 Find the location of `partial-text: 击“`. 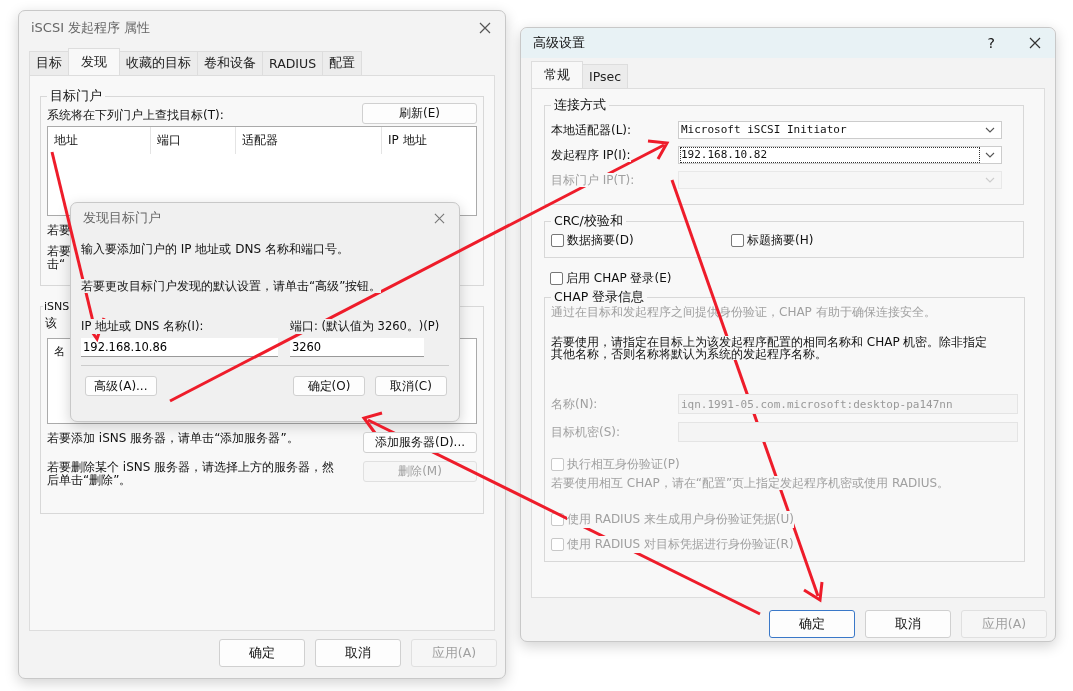

partial-text: 击“ is located at coordinates (56, 264).